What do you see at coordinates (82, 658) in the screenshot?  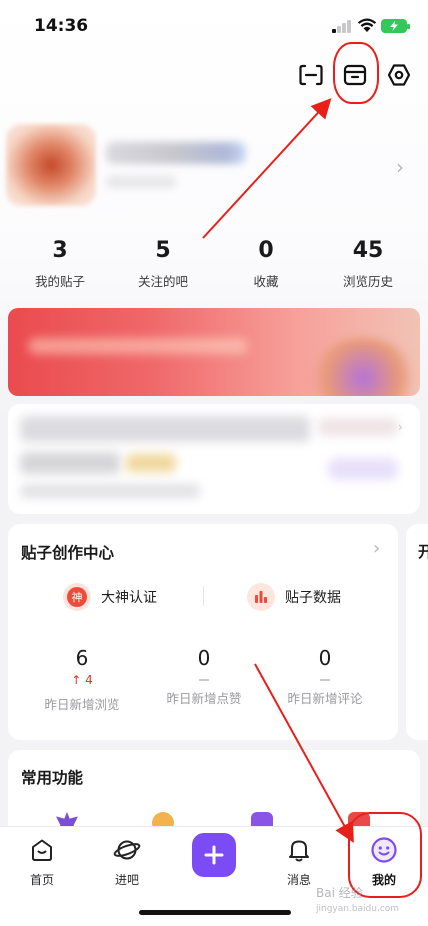 I see `metric-value: 6` at bounding box center [82, 658].